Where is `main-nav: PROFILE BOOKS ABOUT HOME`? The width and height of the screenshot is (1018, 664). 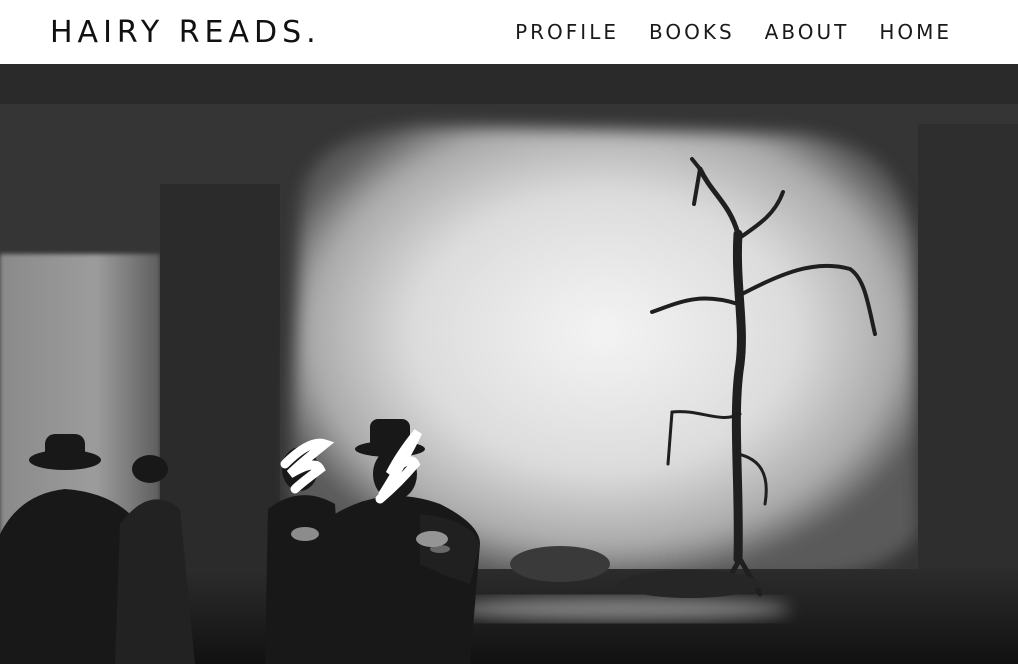
main-nav: PROFILE BOOKS ABOUT HOME is located at coordinates (733, 32).